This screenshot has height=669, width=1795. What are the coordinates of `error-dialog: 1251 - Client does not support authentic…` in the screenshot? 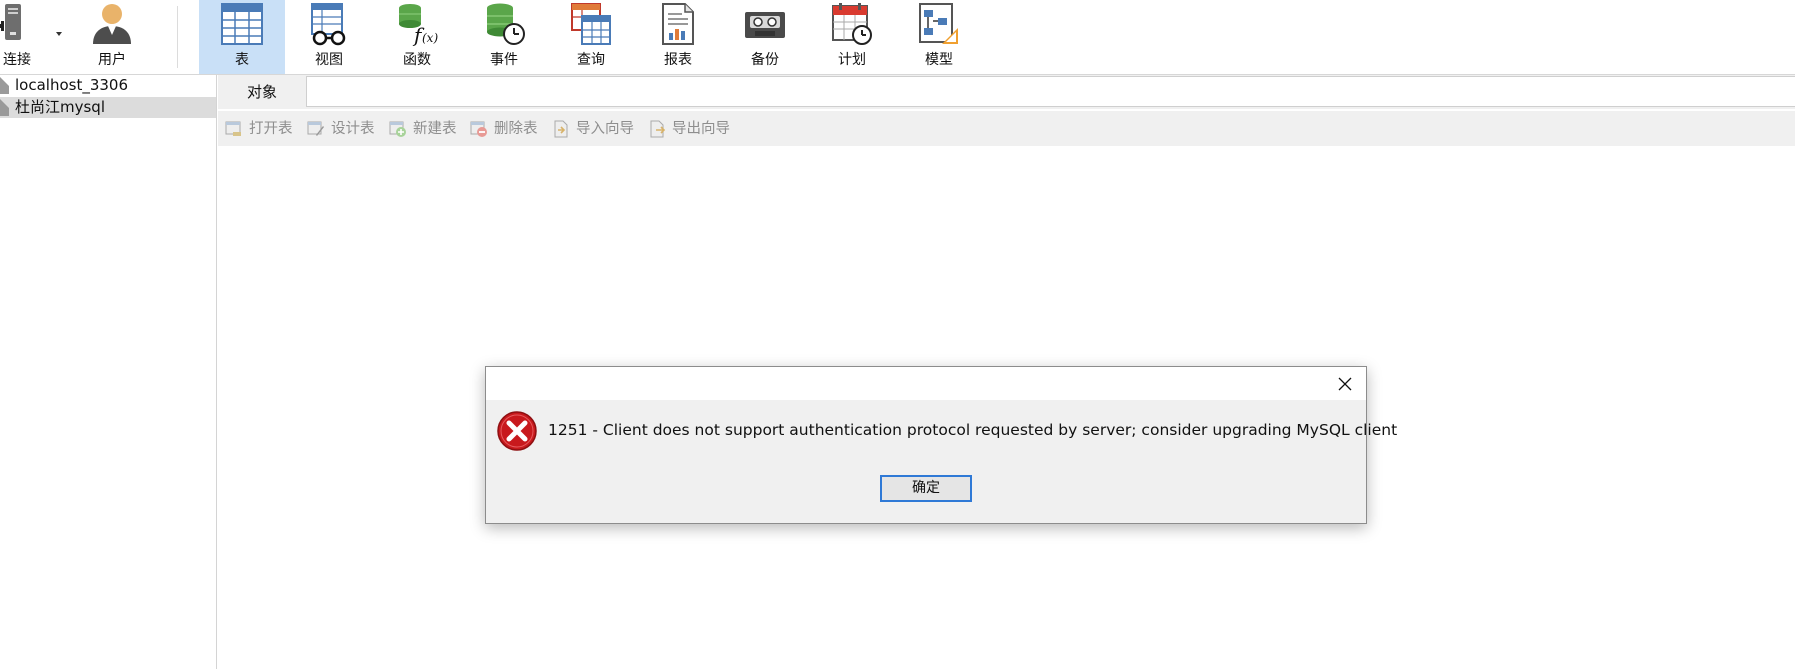 It's located at (941, 445).